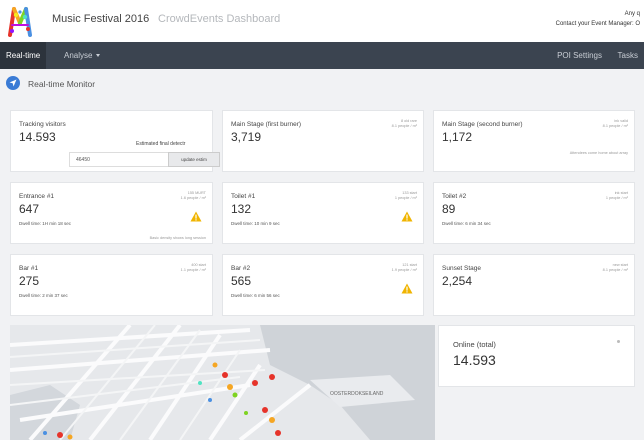 The width and height of the screenshot is (644, 440). I want to click on card-dwell-time: Dwell time: 10 min 9 sec, so click(255, 223).